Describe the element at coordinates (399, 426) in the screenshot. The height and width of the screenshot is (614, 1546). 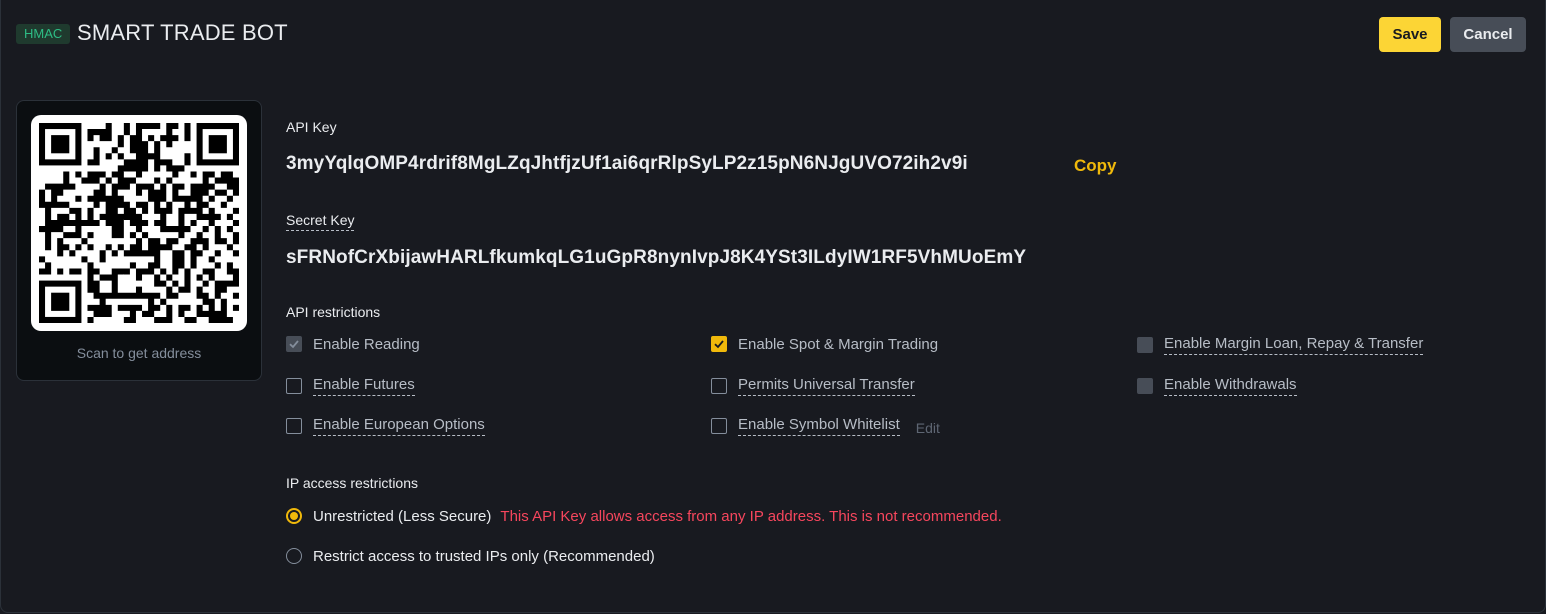
I see `option-label: Enable European Options` at that location.